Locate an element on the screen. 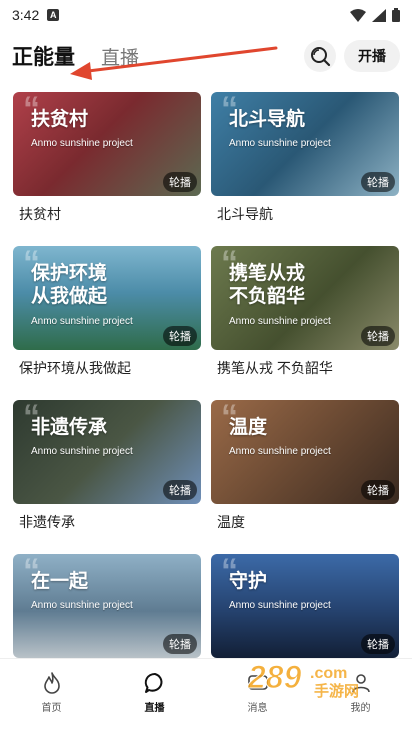 The image size is (412, 732). video-thumbnail: “ 保护环境 从我做起 Anmo sunshine project 轮播 is located at coordinates (107, 298).